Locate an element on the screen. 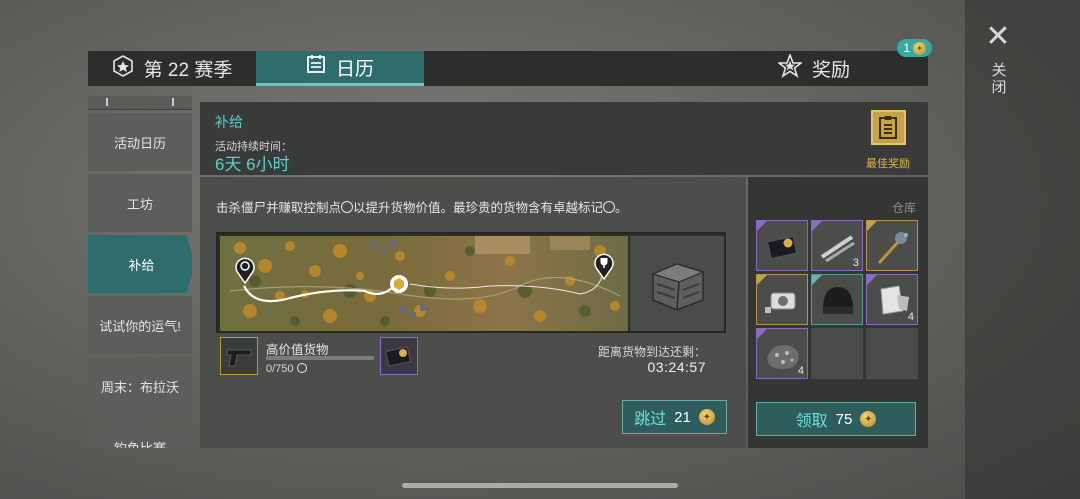  pistol-icon is located at coordinates (239, 358).